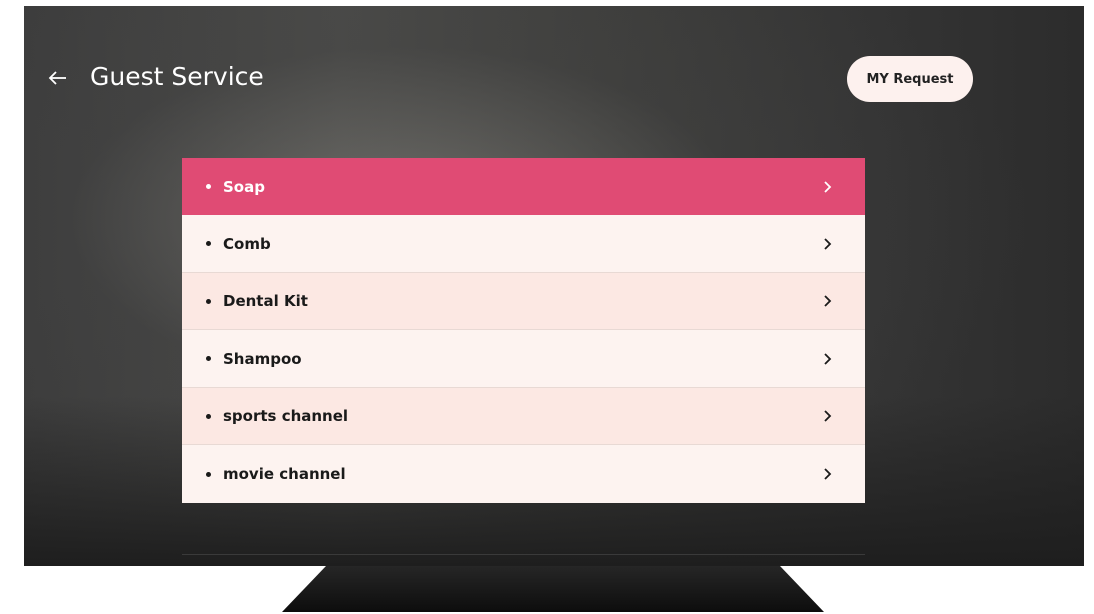 This screenshot has width=1094, height=614. What do you see at coordinates (247, 243) in the screenshot?
I see `list-item-label: Comb` at bounding box center [247, 243].